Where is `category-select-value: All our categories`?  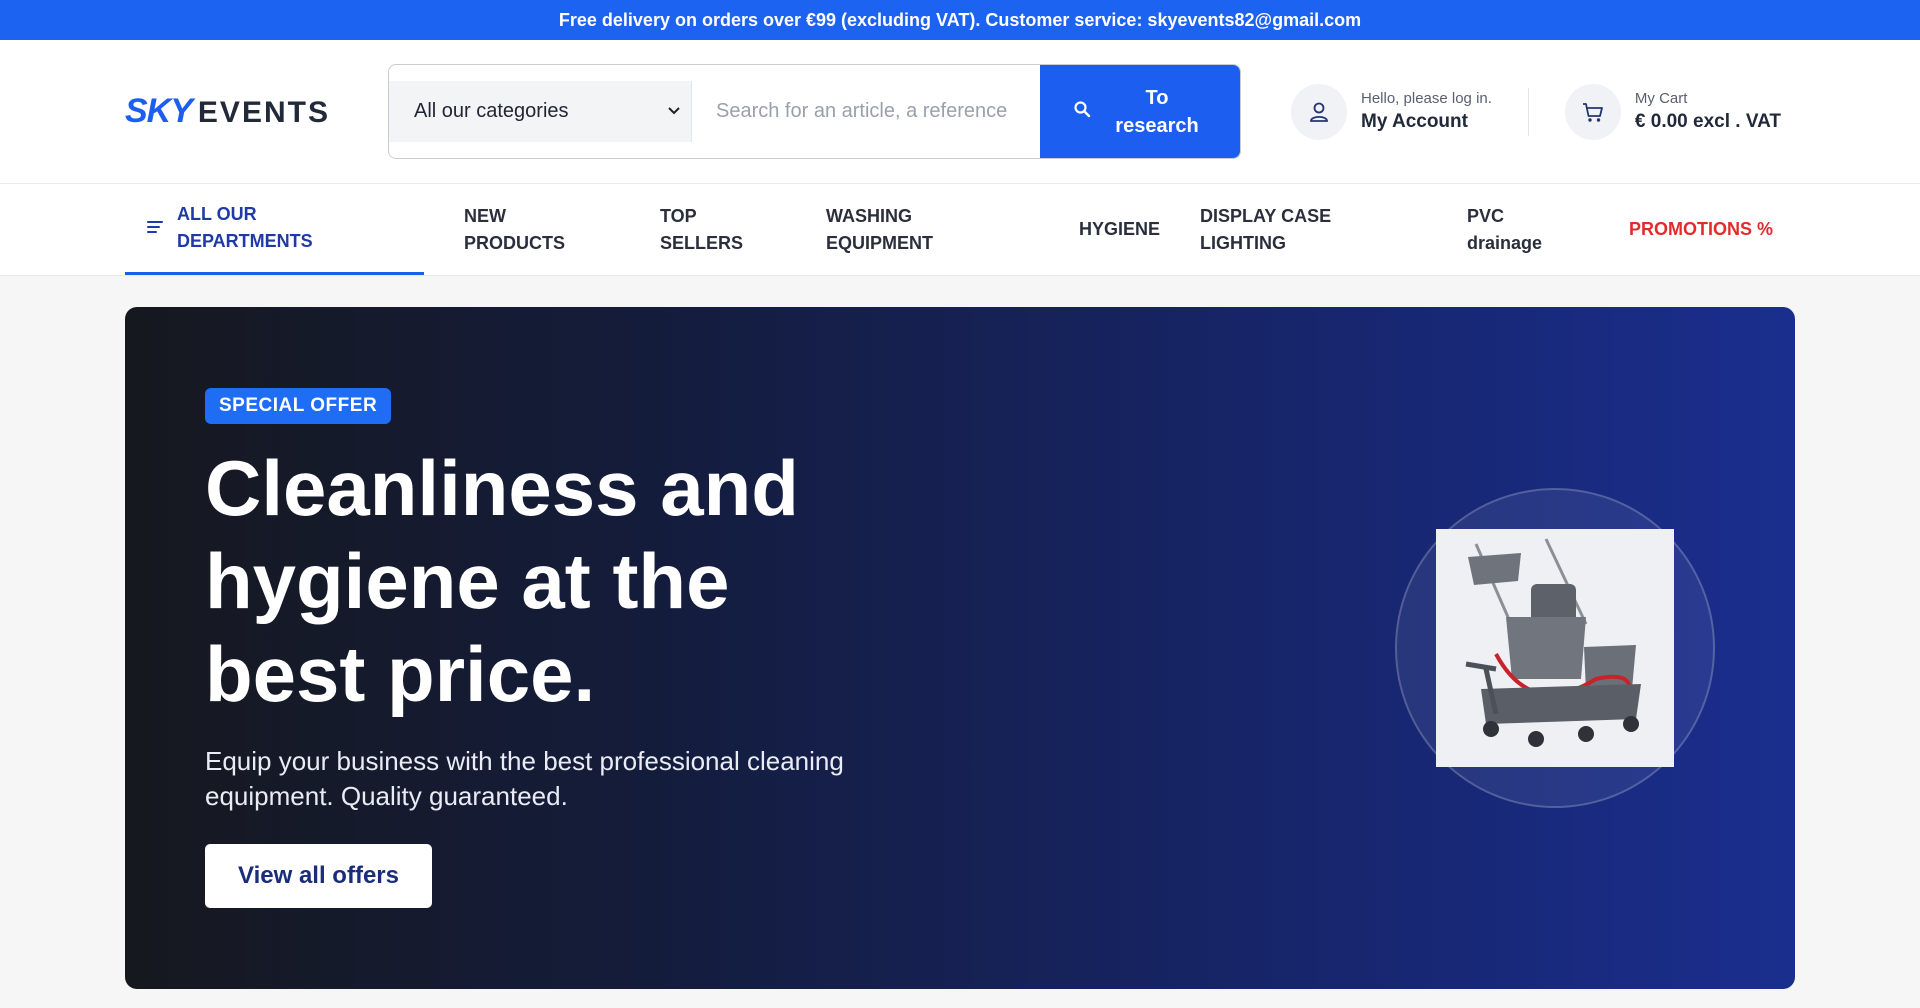
category-select-value: All our categories is located at coordinates (491, 111).